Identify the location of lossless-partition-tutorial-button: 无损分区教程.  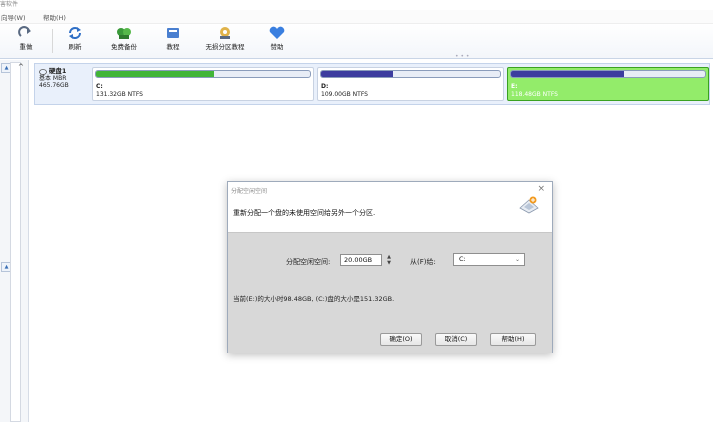
(225, 41).